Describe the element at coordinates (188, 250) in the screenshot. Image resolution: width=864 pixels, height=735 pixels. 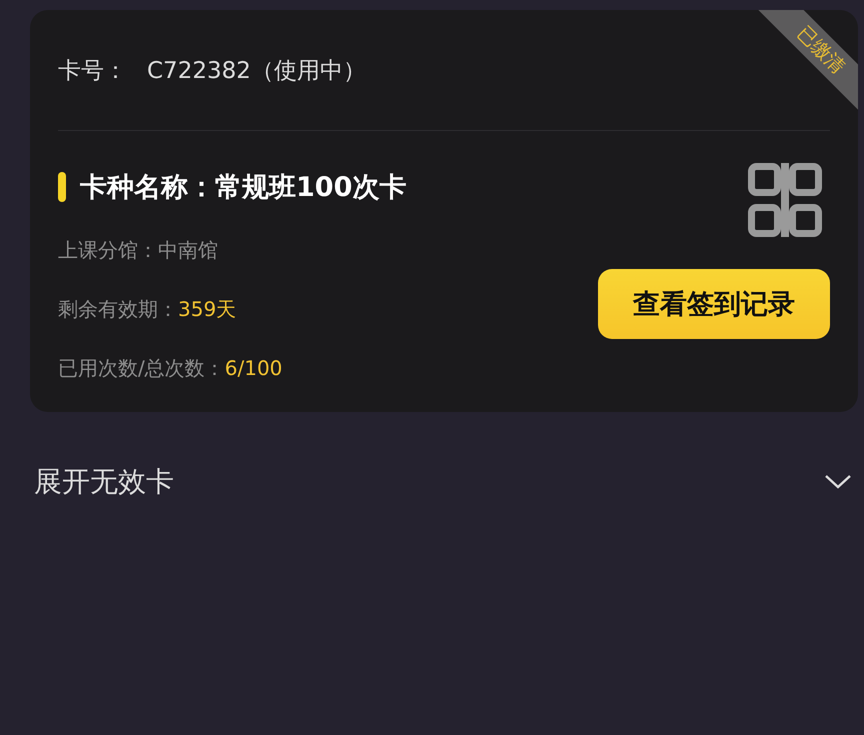
I see `detail-value: 中南馆` at that location.